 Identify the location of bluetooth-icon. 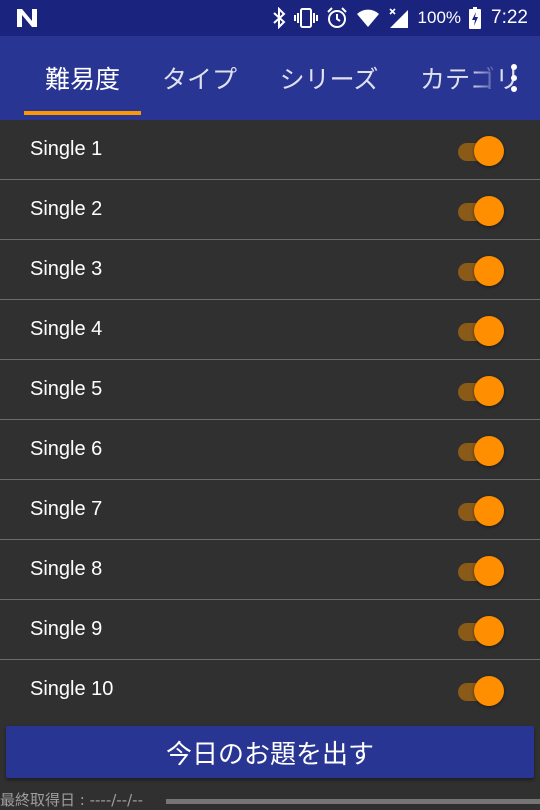
(278, 18).